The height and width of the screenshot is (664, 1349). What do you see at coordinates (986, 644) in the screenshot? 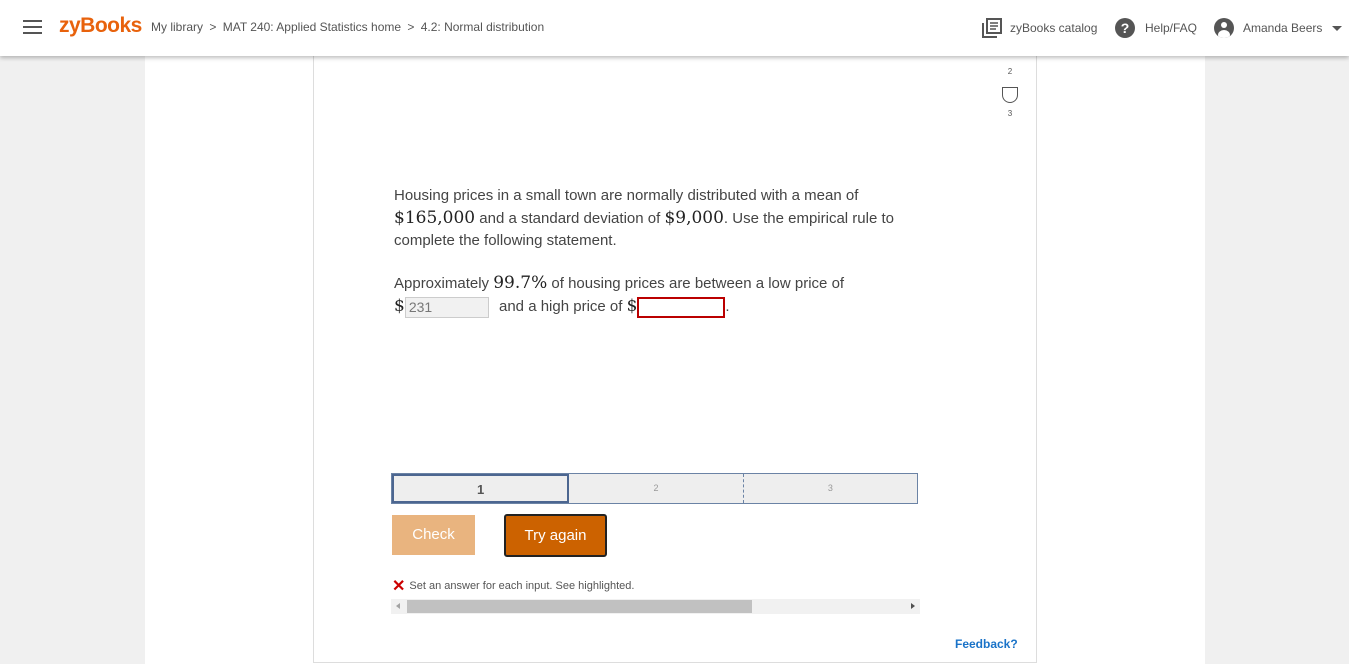
I see `feedback-link: Feedback?` at bounding box center [986, 644].